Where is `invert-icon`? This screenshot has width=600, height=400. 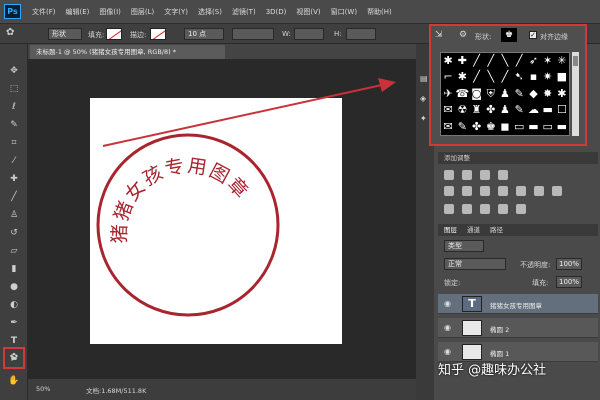
invert-icon is located at coordinates (449, 209).